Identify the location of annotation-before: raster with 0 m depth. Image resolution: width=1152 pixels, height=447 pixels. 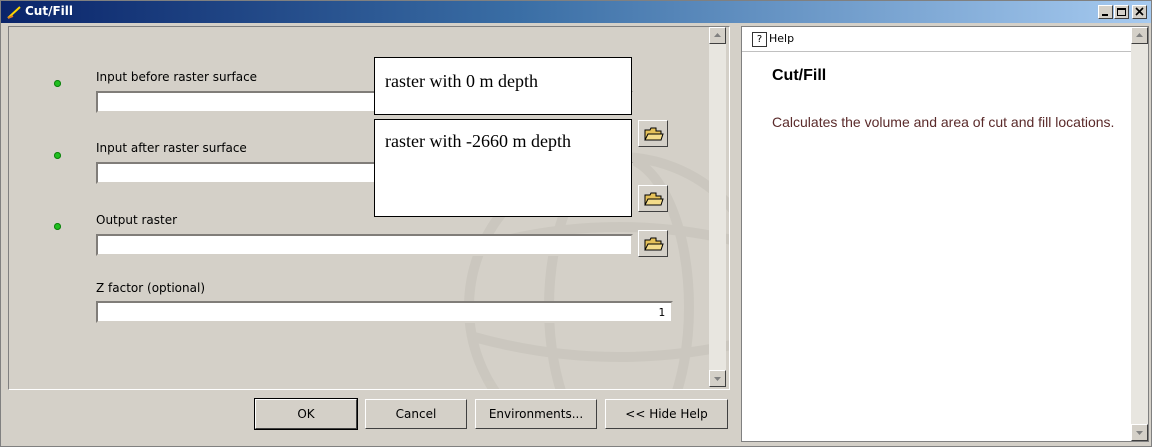
(503, 86).